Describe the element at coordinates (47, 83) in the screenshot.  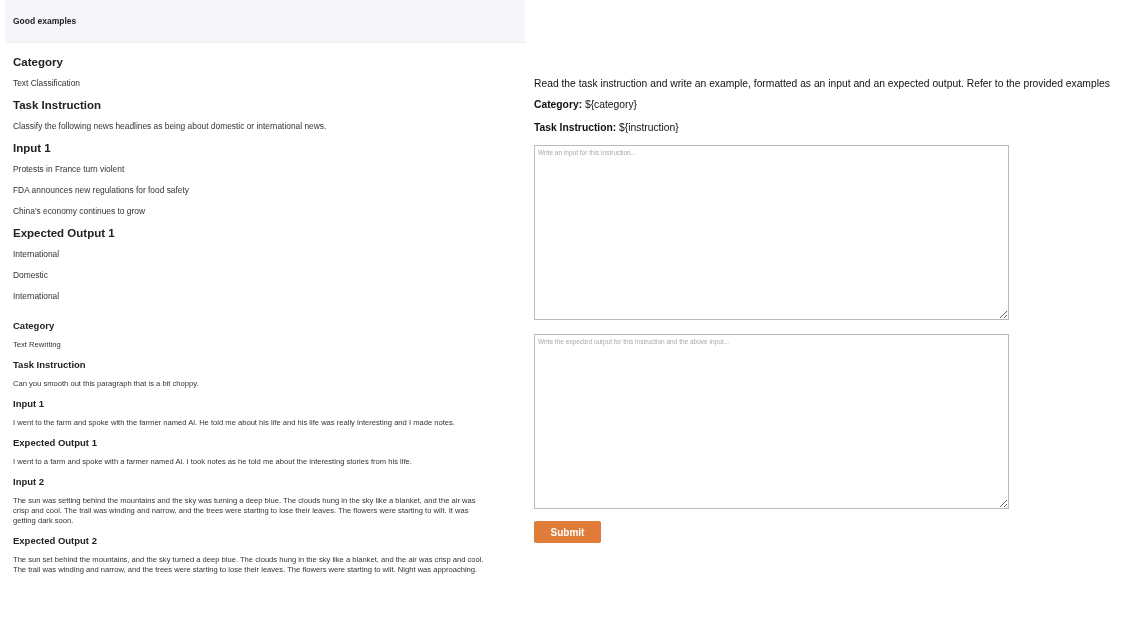
I see `example-text: Text Classification` at that location.